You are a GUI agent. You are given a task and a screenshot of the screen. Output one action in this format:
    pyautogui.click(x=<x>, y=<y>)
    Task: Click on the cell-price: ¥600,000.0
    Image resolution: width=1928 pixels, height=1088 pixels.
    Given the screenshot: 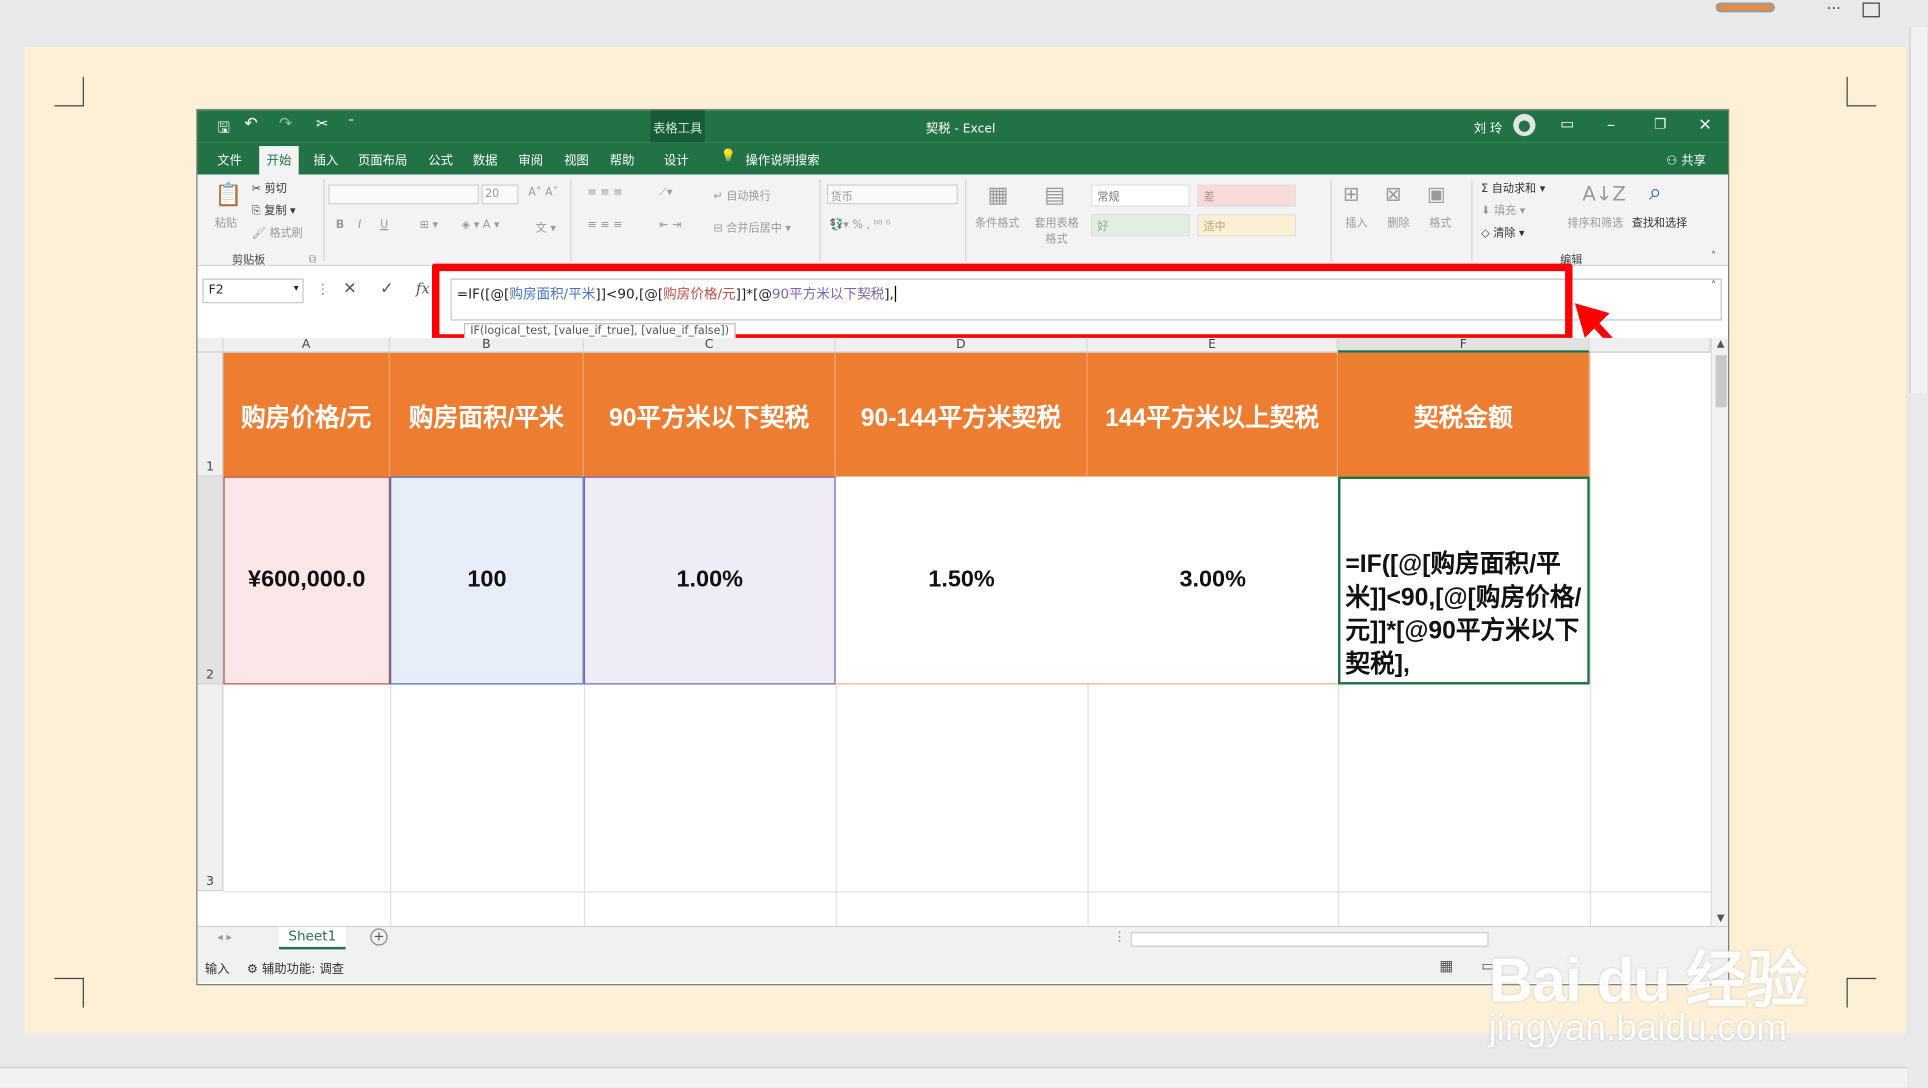 What is the action you would take?
    pyautogui.click(x=307, y=580)
    